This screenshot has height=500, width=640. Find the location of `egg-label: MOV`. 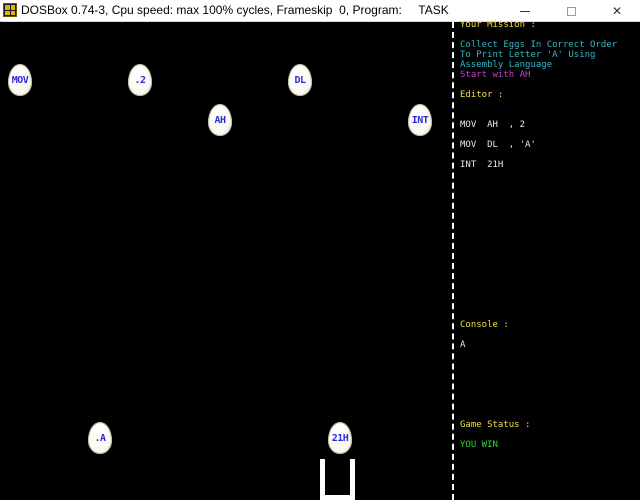

egg-label: MOV is located at coordinates (20, 80).